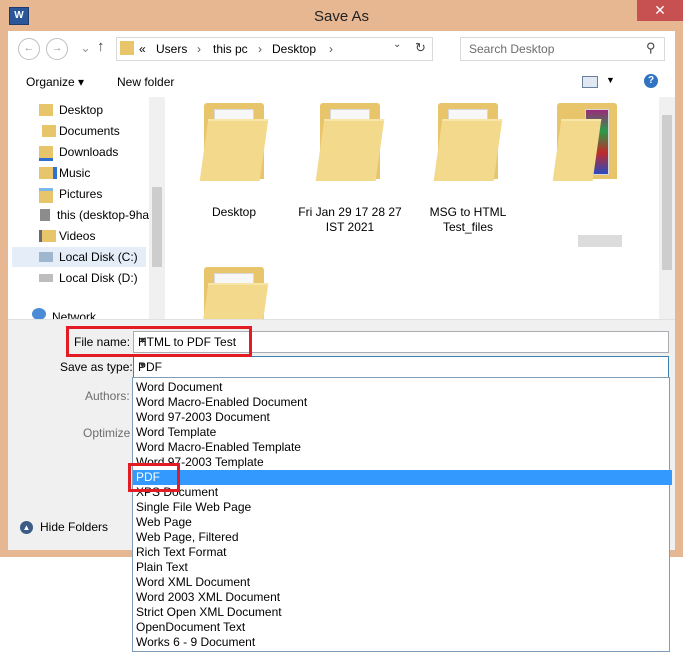 The width and height of the screenshot is (683, 652). What do you see at coordinates (600, 241) in the screenshot?
I see `blurred-folder-label` at bounding box center [600, 241].